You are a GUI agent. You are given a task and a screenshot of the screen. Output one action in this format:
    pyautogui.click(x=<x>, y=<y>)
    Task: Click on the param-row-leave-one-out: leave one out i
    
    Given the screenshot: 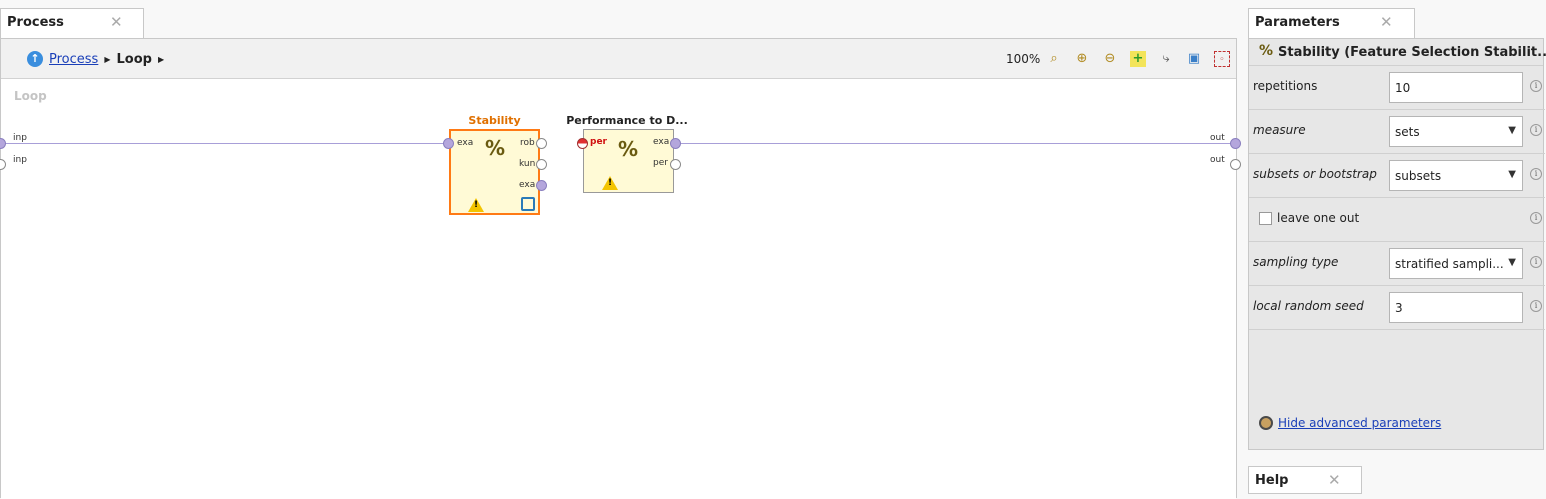 What is the action you would take?
    pyautogui.click(x=1397, y=220)
    